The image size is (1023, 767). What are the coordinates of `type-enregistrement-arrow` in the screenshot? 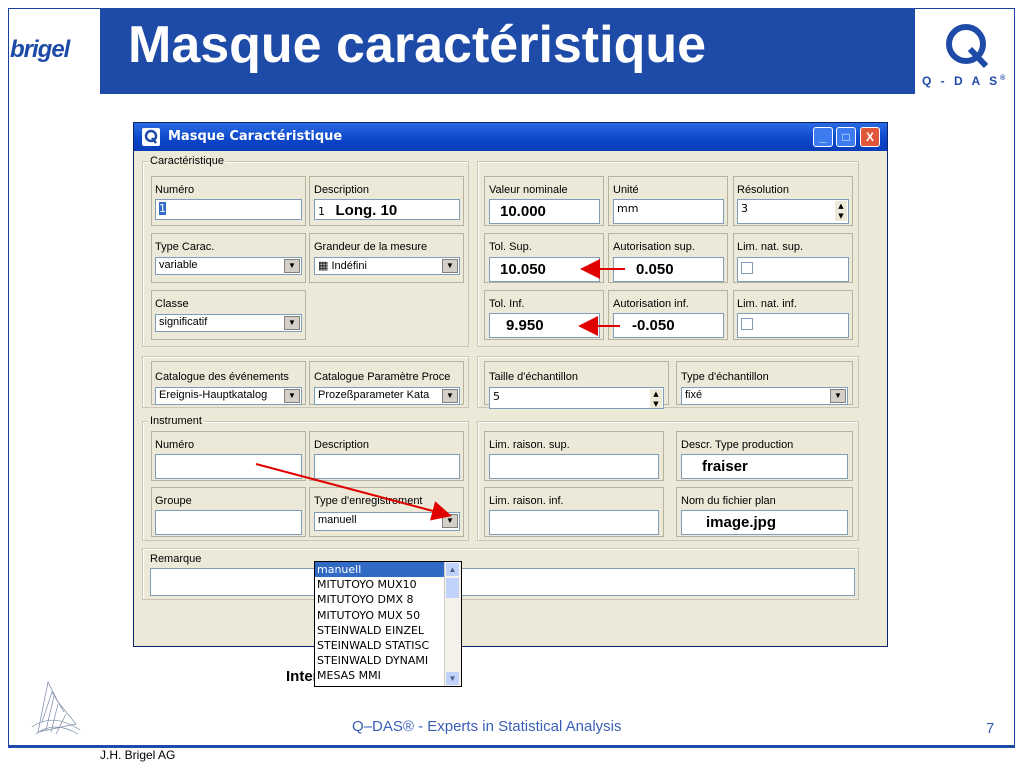 It's located at (353, 492).